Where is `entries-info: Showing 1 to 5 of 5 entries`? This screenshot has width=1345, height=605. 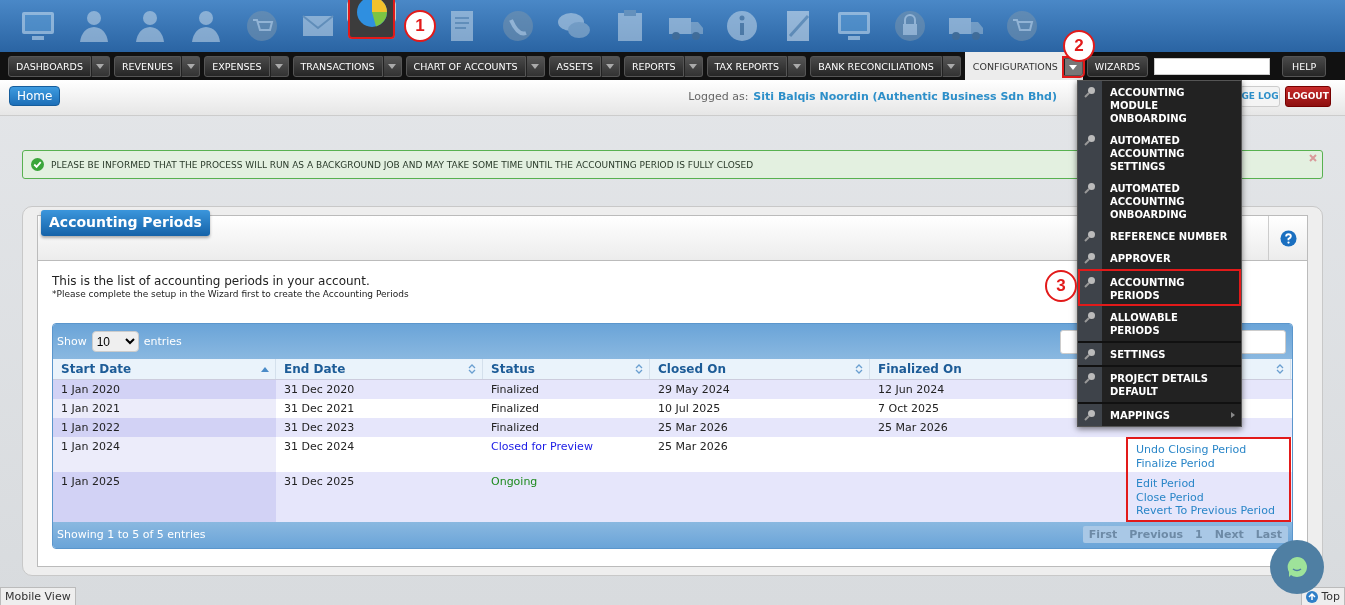
entries-info: Showing 1 to 5 of 5 entries is located at coordinates (131, 534).